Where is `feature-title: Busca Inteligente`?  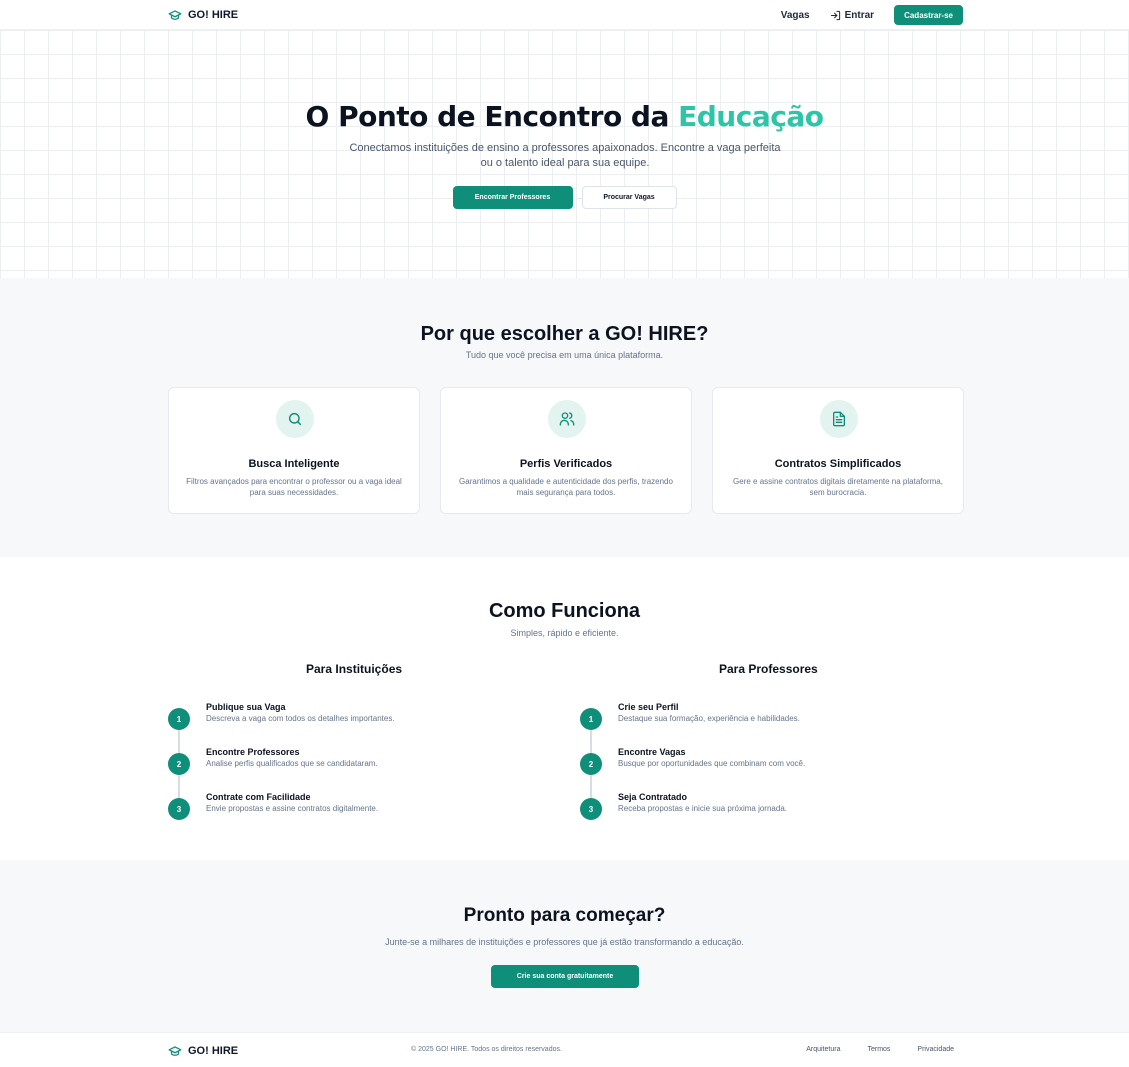
feature-title: Busca Inteligente is located at coordinates (294, 464).